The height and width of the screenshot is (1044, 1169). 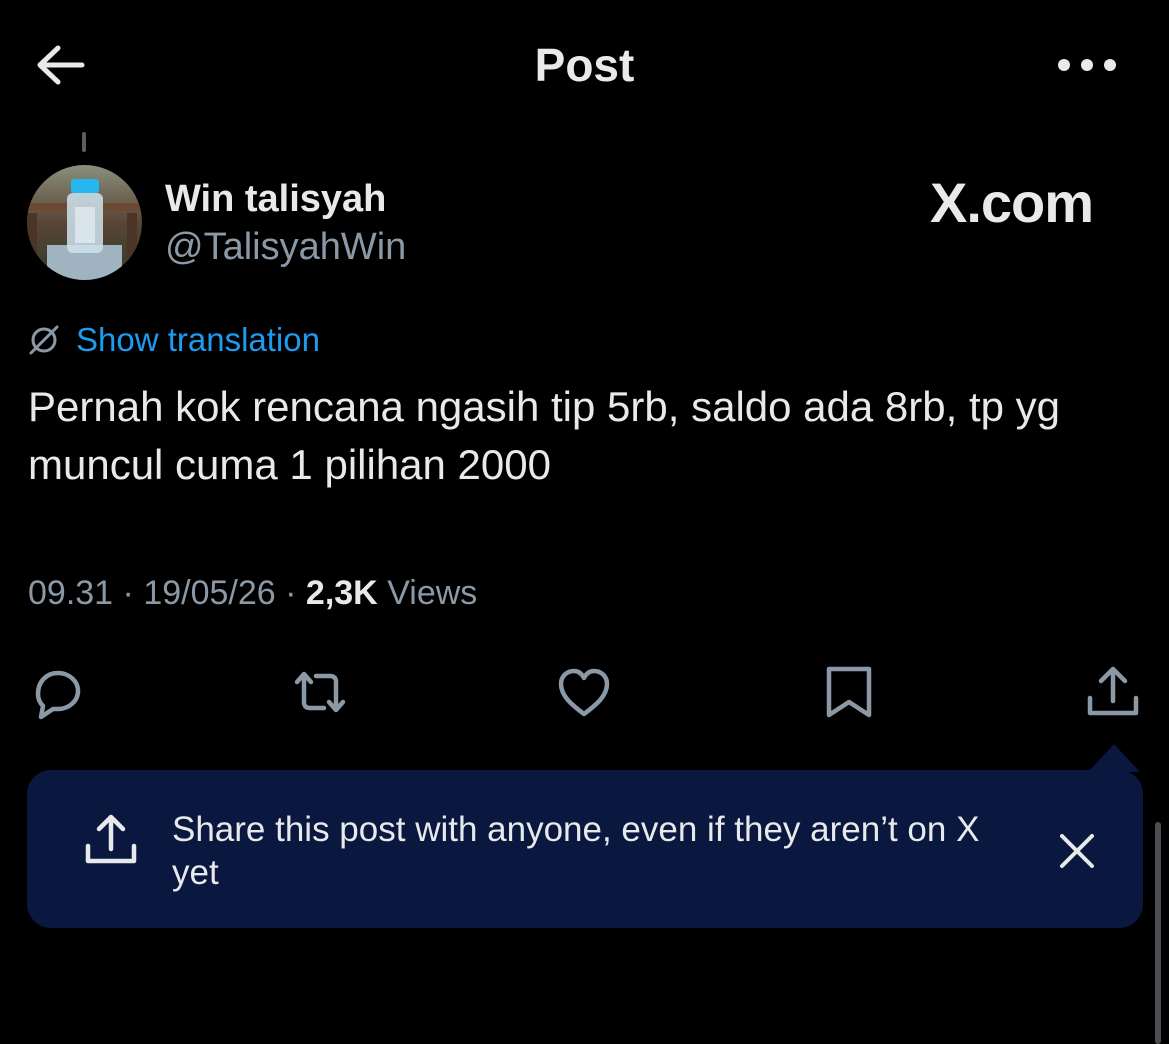 I want to click on post-metadata: 09.31 · 19/05/26 · 2,3K Views, so click(x=252, y=593).